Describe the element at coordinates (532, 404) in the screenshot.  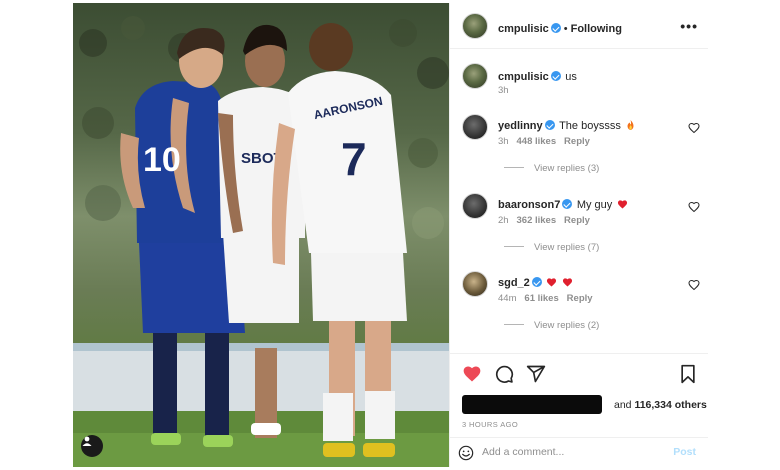
I see `redacted-username-block` at that location.